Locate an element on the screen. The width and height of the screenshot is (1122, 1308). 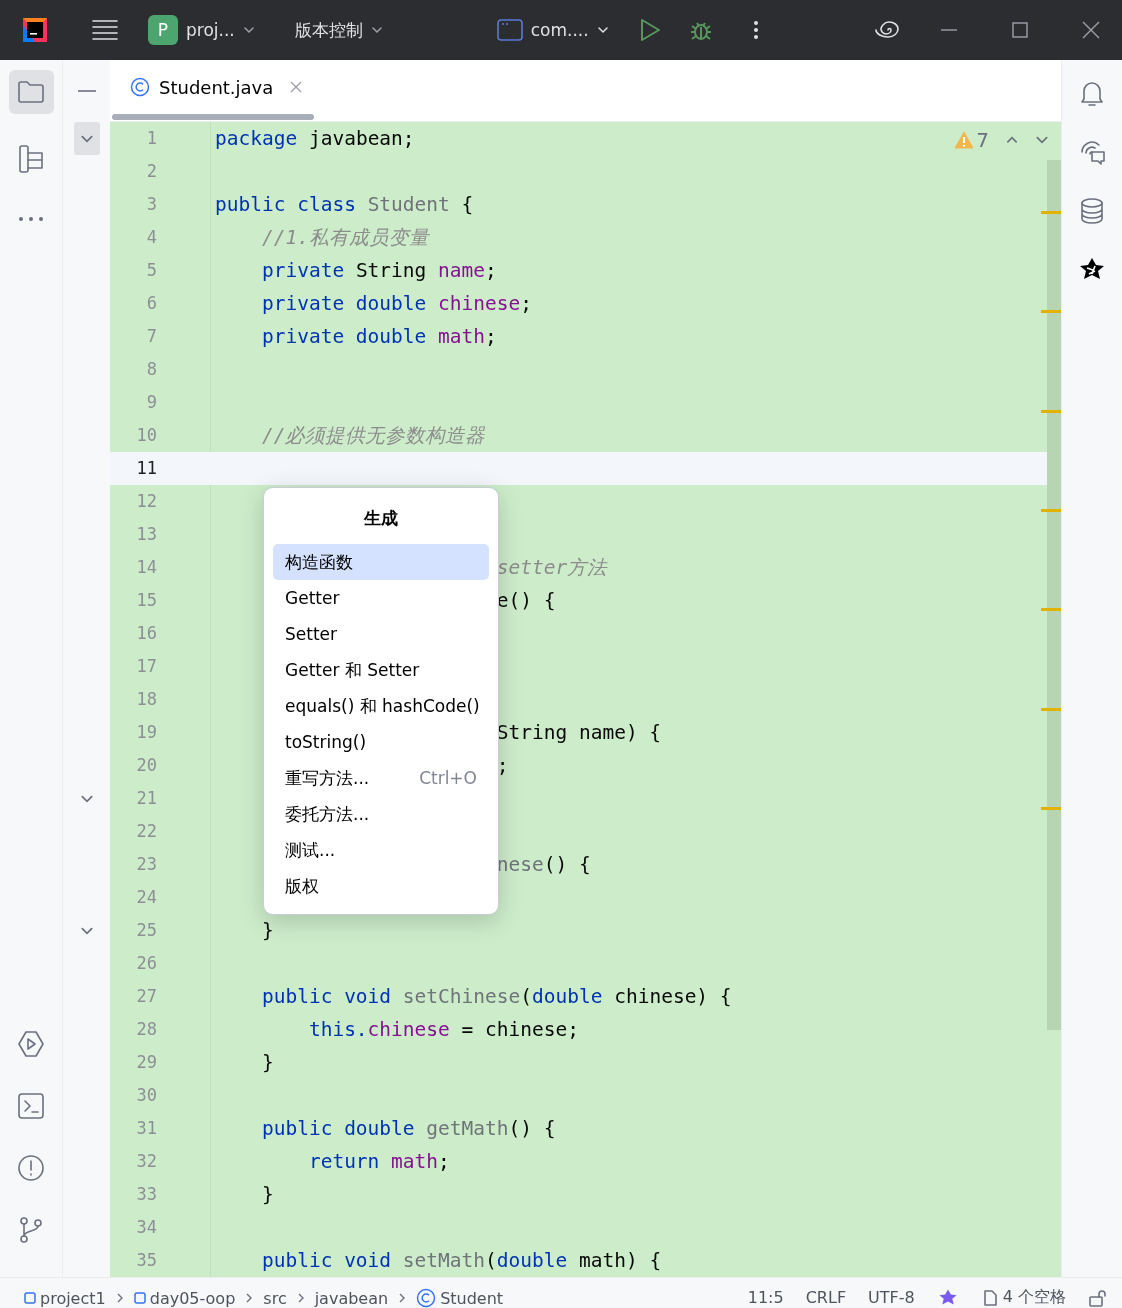
caret-position: 11:5 is located at coordinates (765, 1297).